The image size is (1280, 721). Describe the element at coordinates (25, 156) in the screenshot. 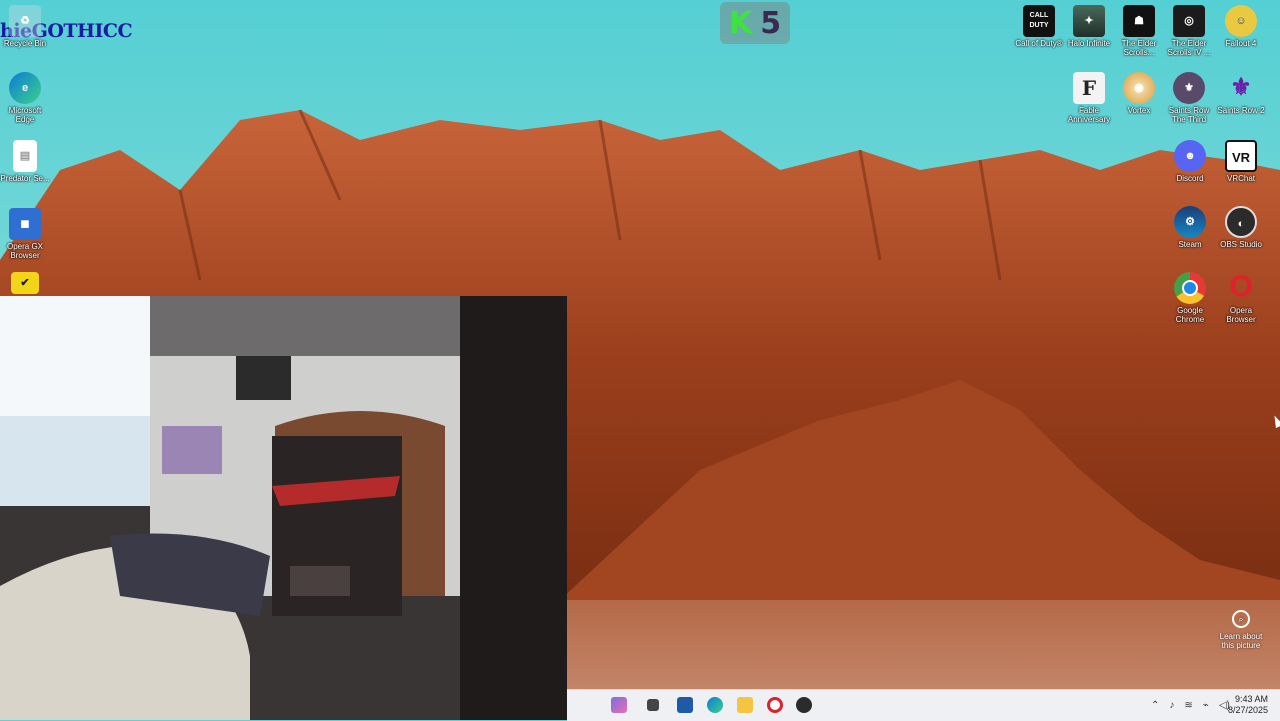

I see `file-icon: ▤` at that location.